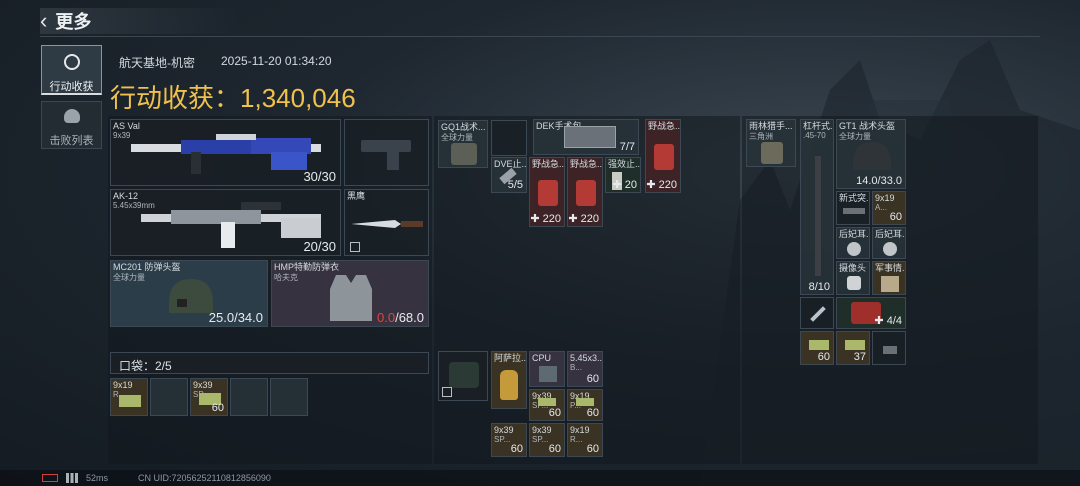  What do you see at coordinates (71, 70) in the screenshot?
I see `tab-harvest: 行动收获` at bounding box center [71, 70].